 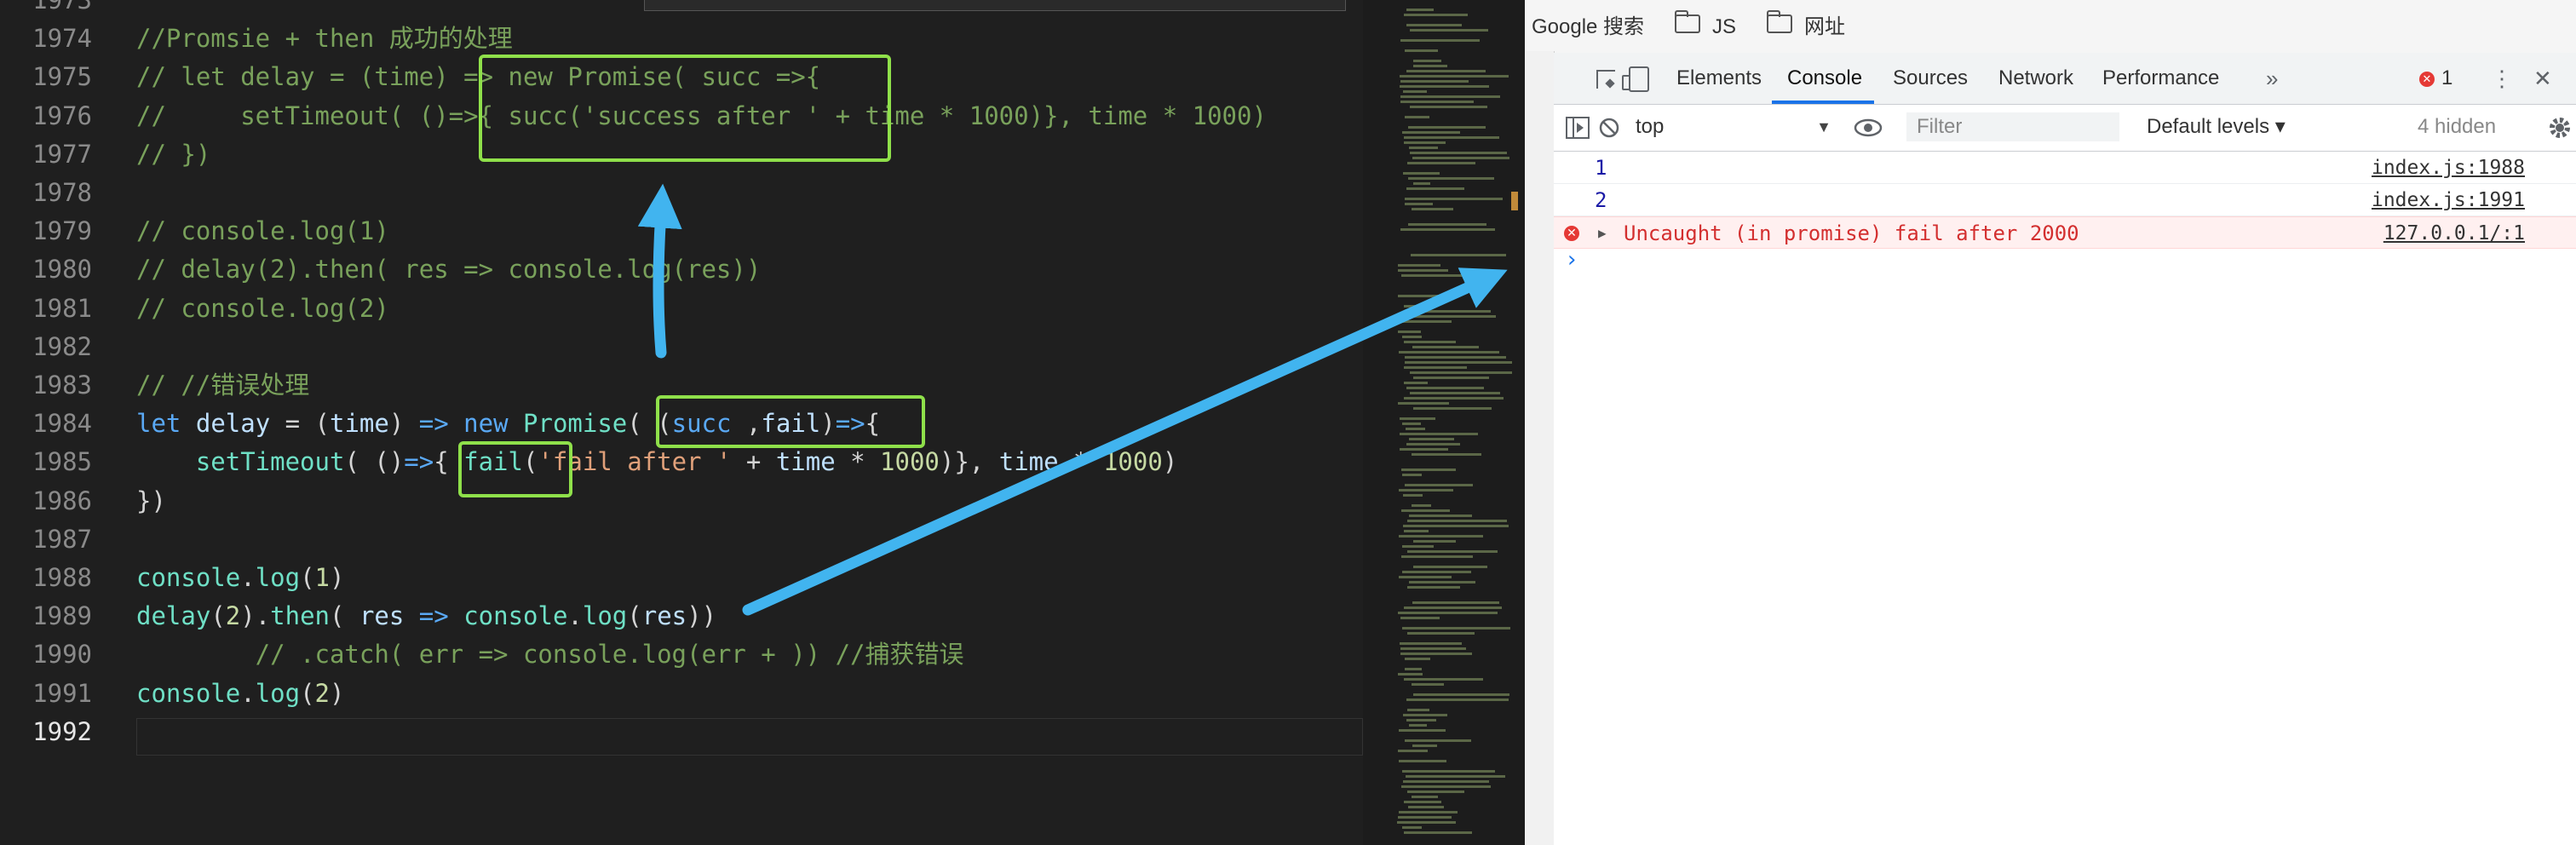 I want to click on arrow-up, so click(x=660, y=271).